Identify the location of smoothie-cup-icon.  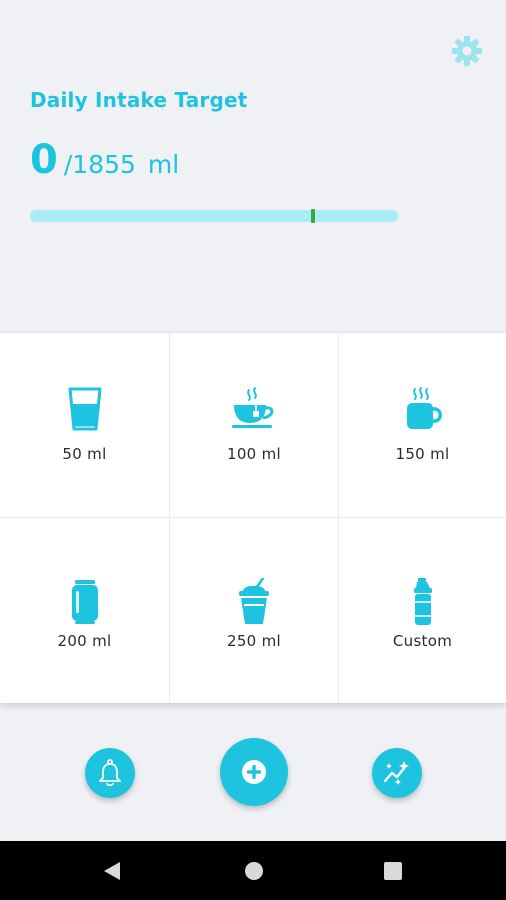
(254, 602).